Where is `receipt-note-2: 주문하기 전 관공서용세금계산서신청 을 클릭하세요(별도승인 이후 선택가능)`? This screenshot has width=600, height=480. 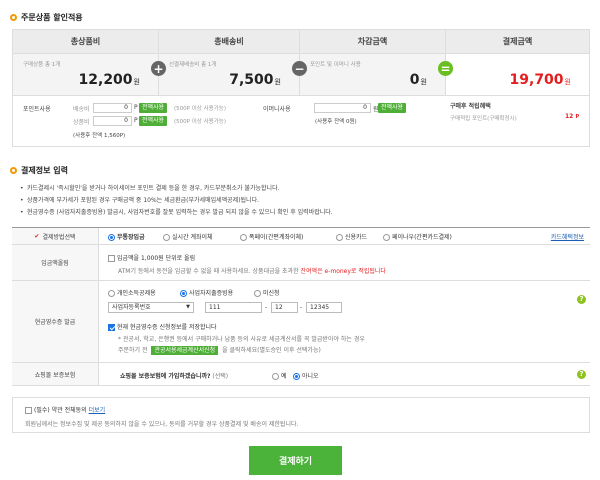
receipt-note-2: 주문하기 전 관공서용세금계산서신청 을 클릭하세요(별도승인 이후 선택가능) is located at coordinates (219, 350).